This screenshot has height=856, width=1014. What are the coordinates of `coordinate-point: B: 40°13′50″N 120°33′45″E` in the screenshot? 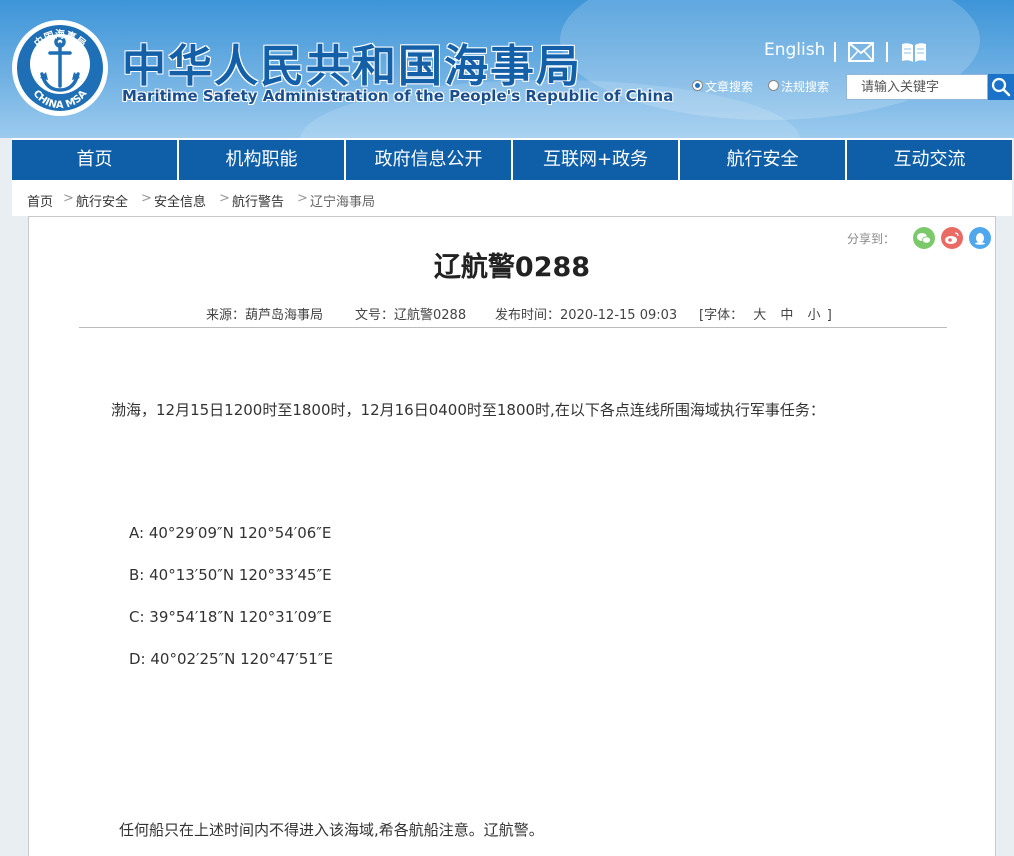 It's located at (230, 575).